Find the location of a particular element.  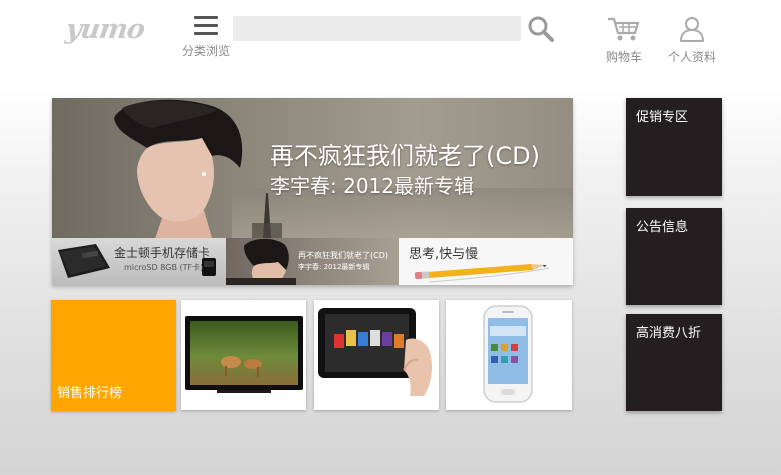

high-spending-discount-tile: 高消费八折 is located at coordinates (674, 362).